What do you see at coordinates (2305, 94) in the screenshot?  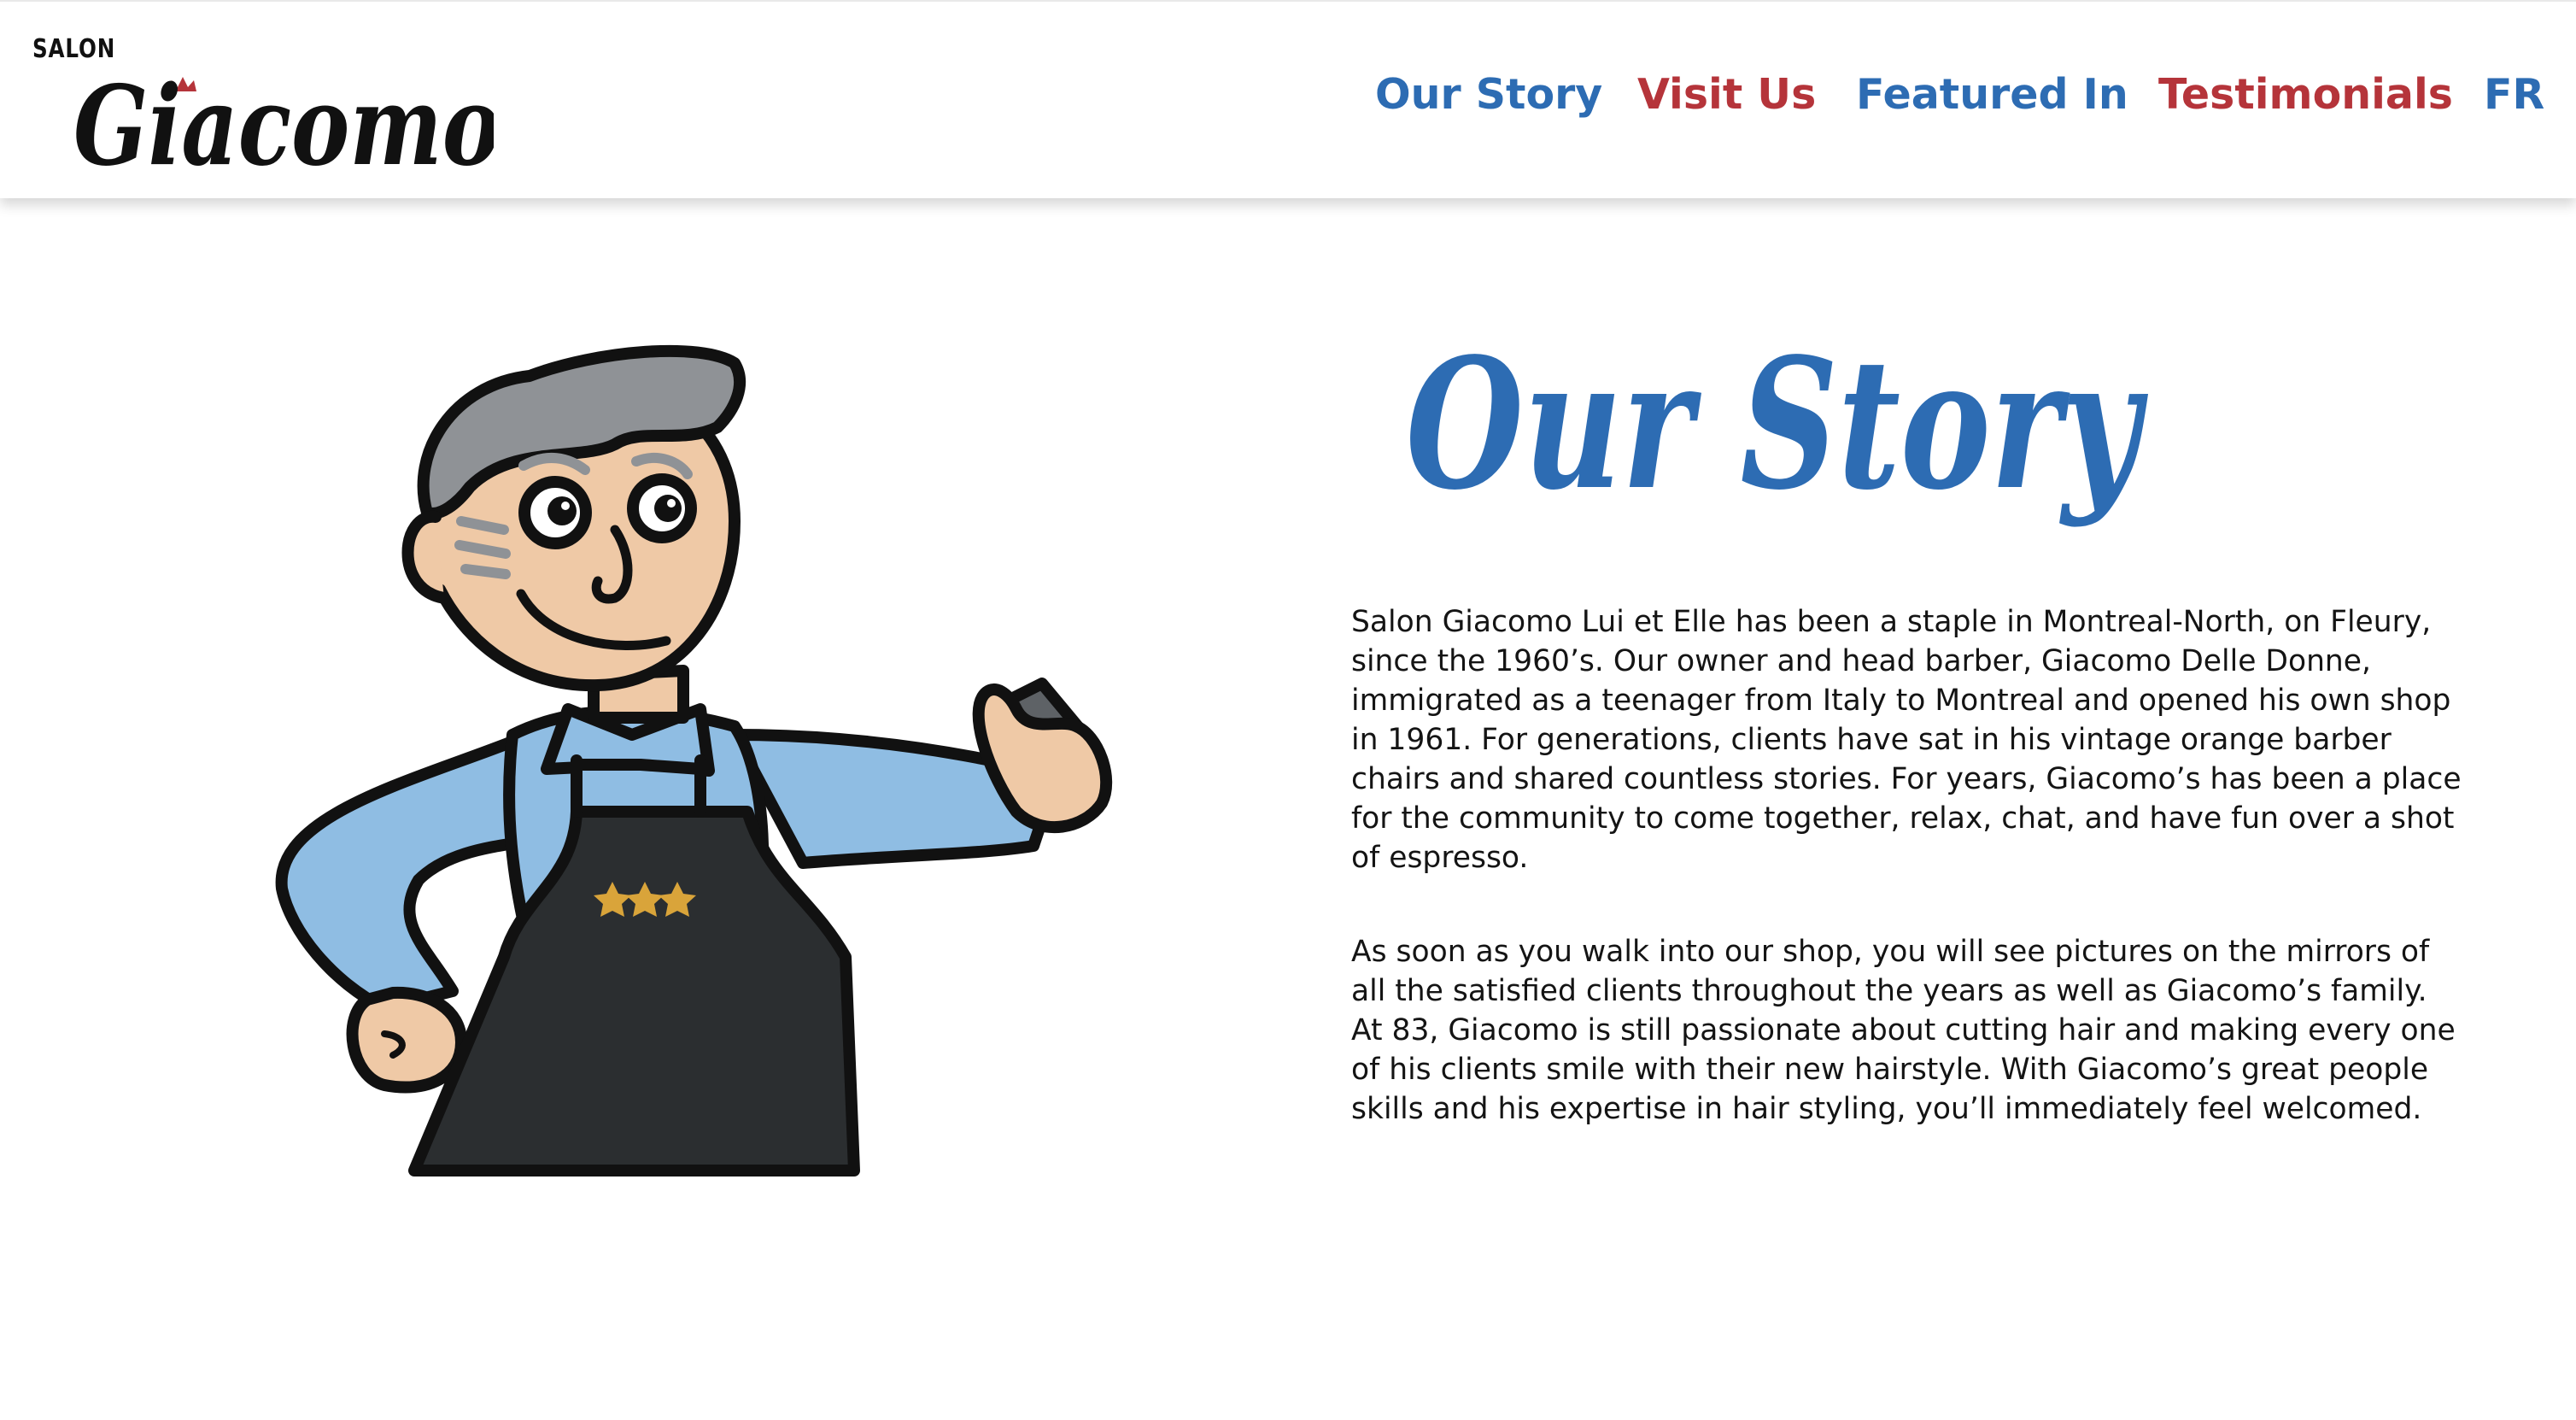 I see `nav-testimonials: Testimonials` at bounding box center [2305, 94].